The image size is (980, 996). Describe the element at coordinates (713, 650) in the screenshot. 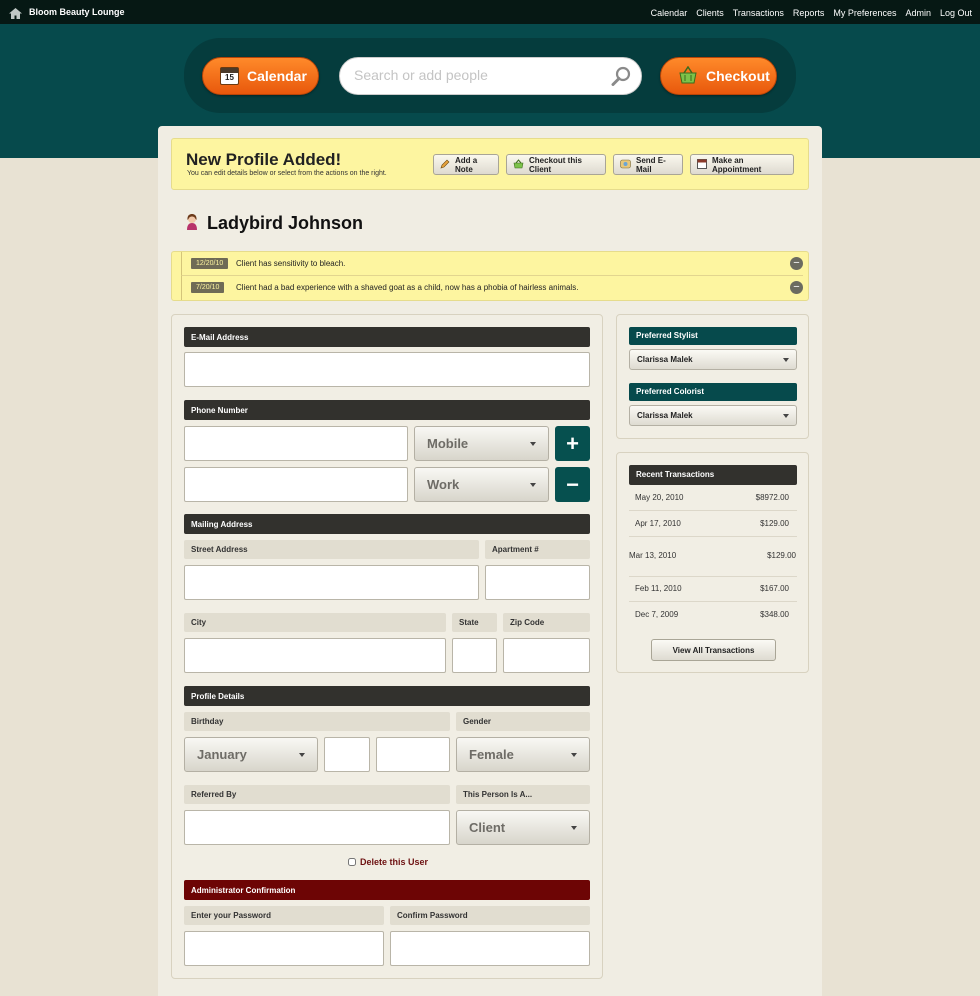

I see `view-all-transactions-button: View All Transactions` at that location.